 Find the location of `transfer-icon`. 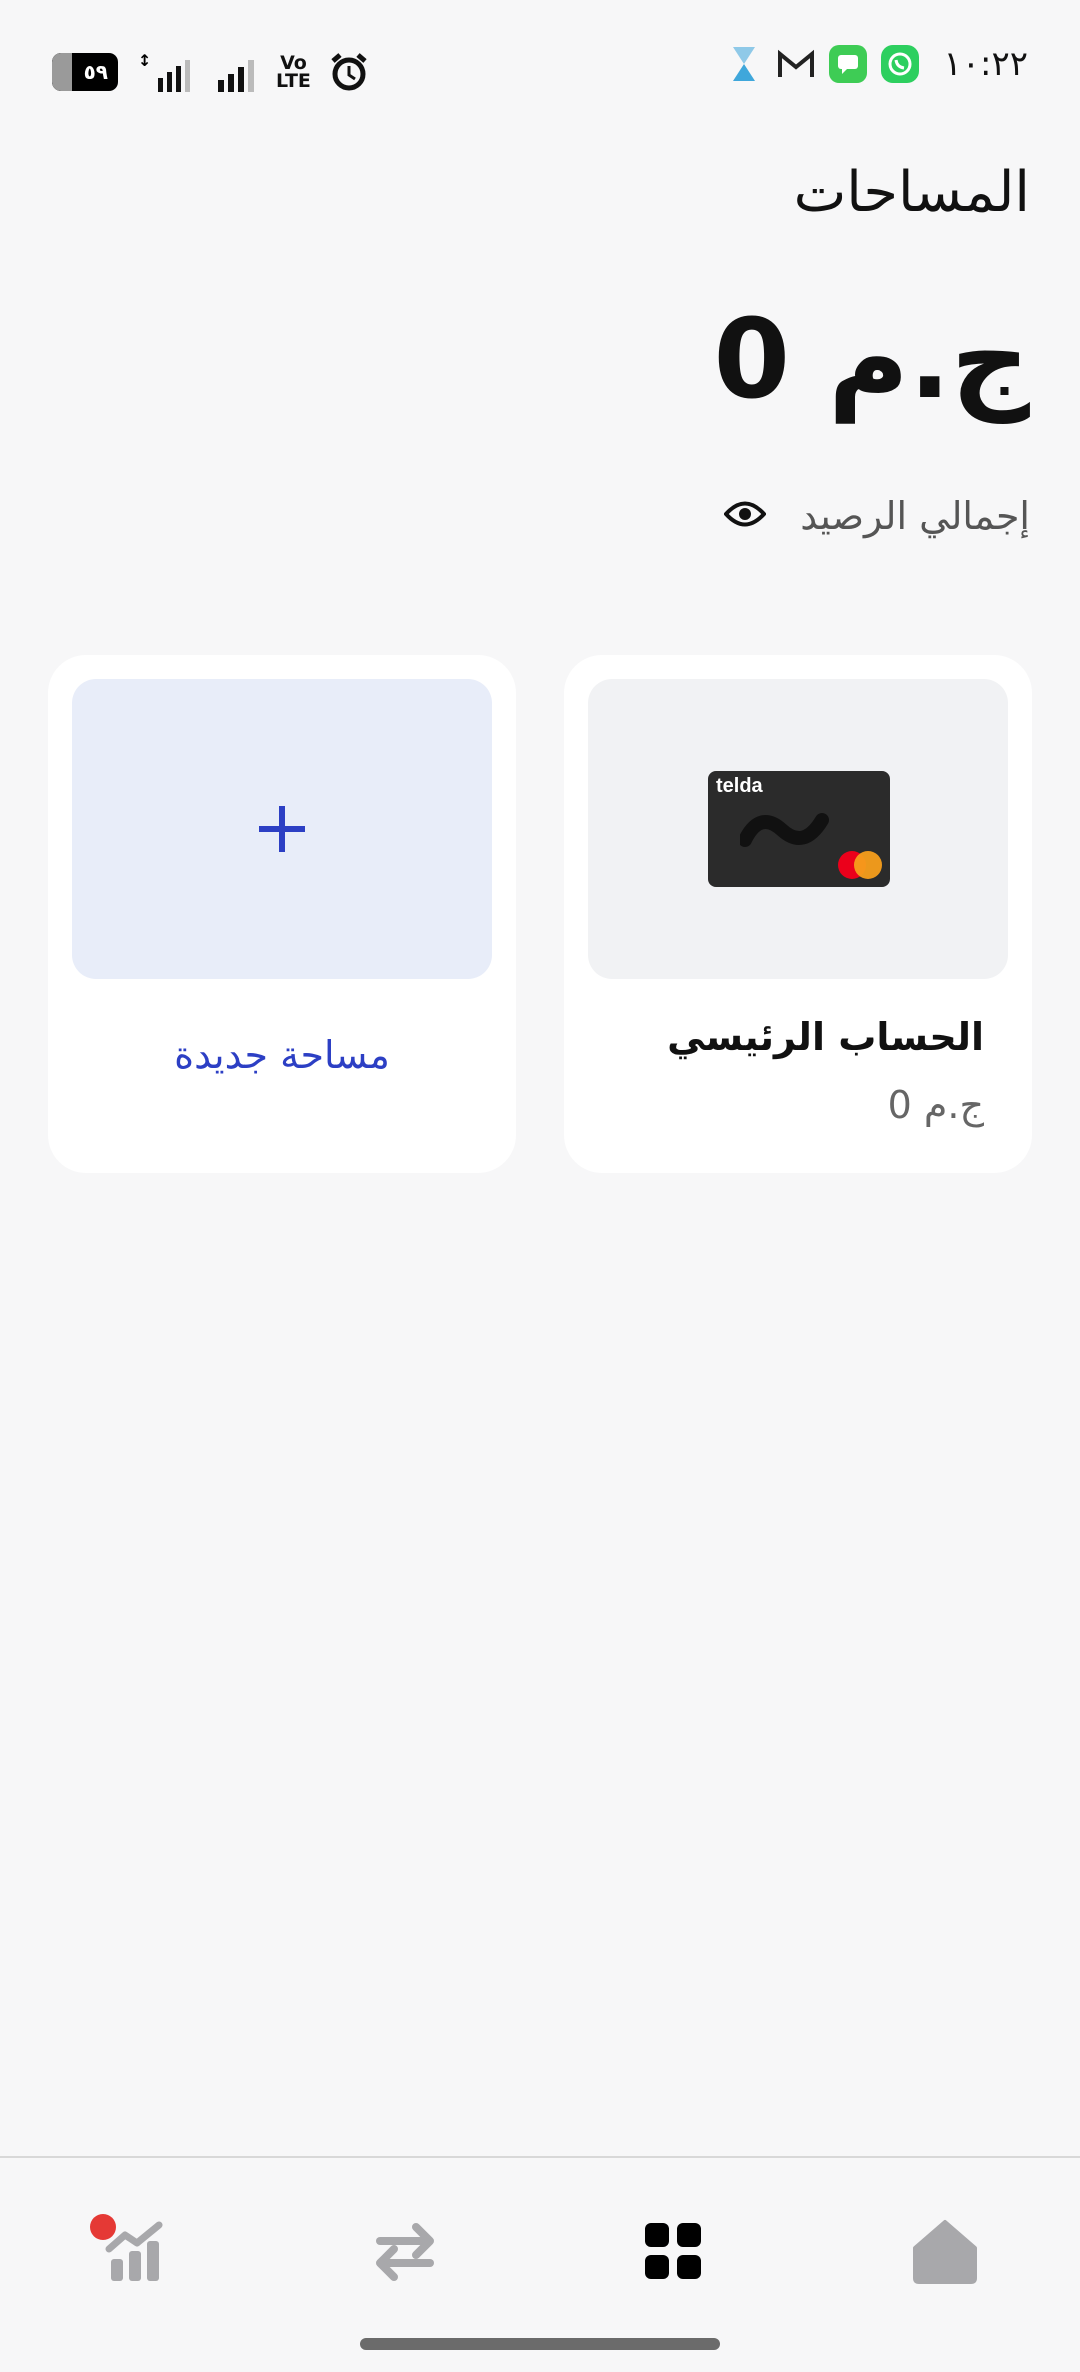

transfer-icon is located at coordinates (405, 2252).